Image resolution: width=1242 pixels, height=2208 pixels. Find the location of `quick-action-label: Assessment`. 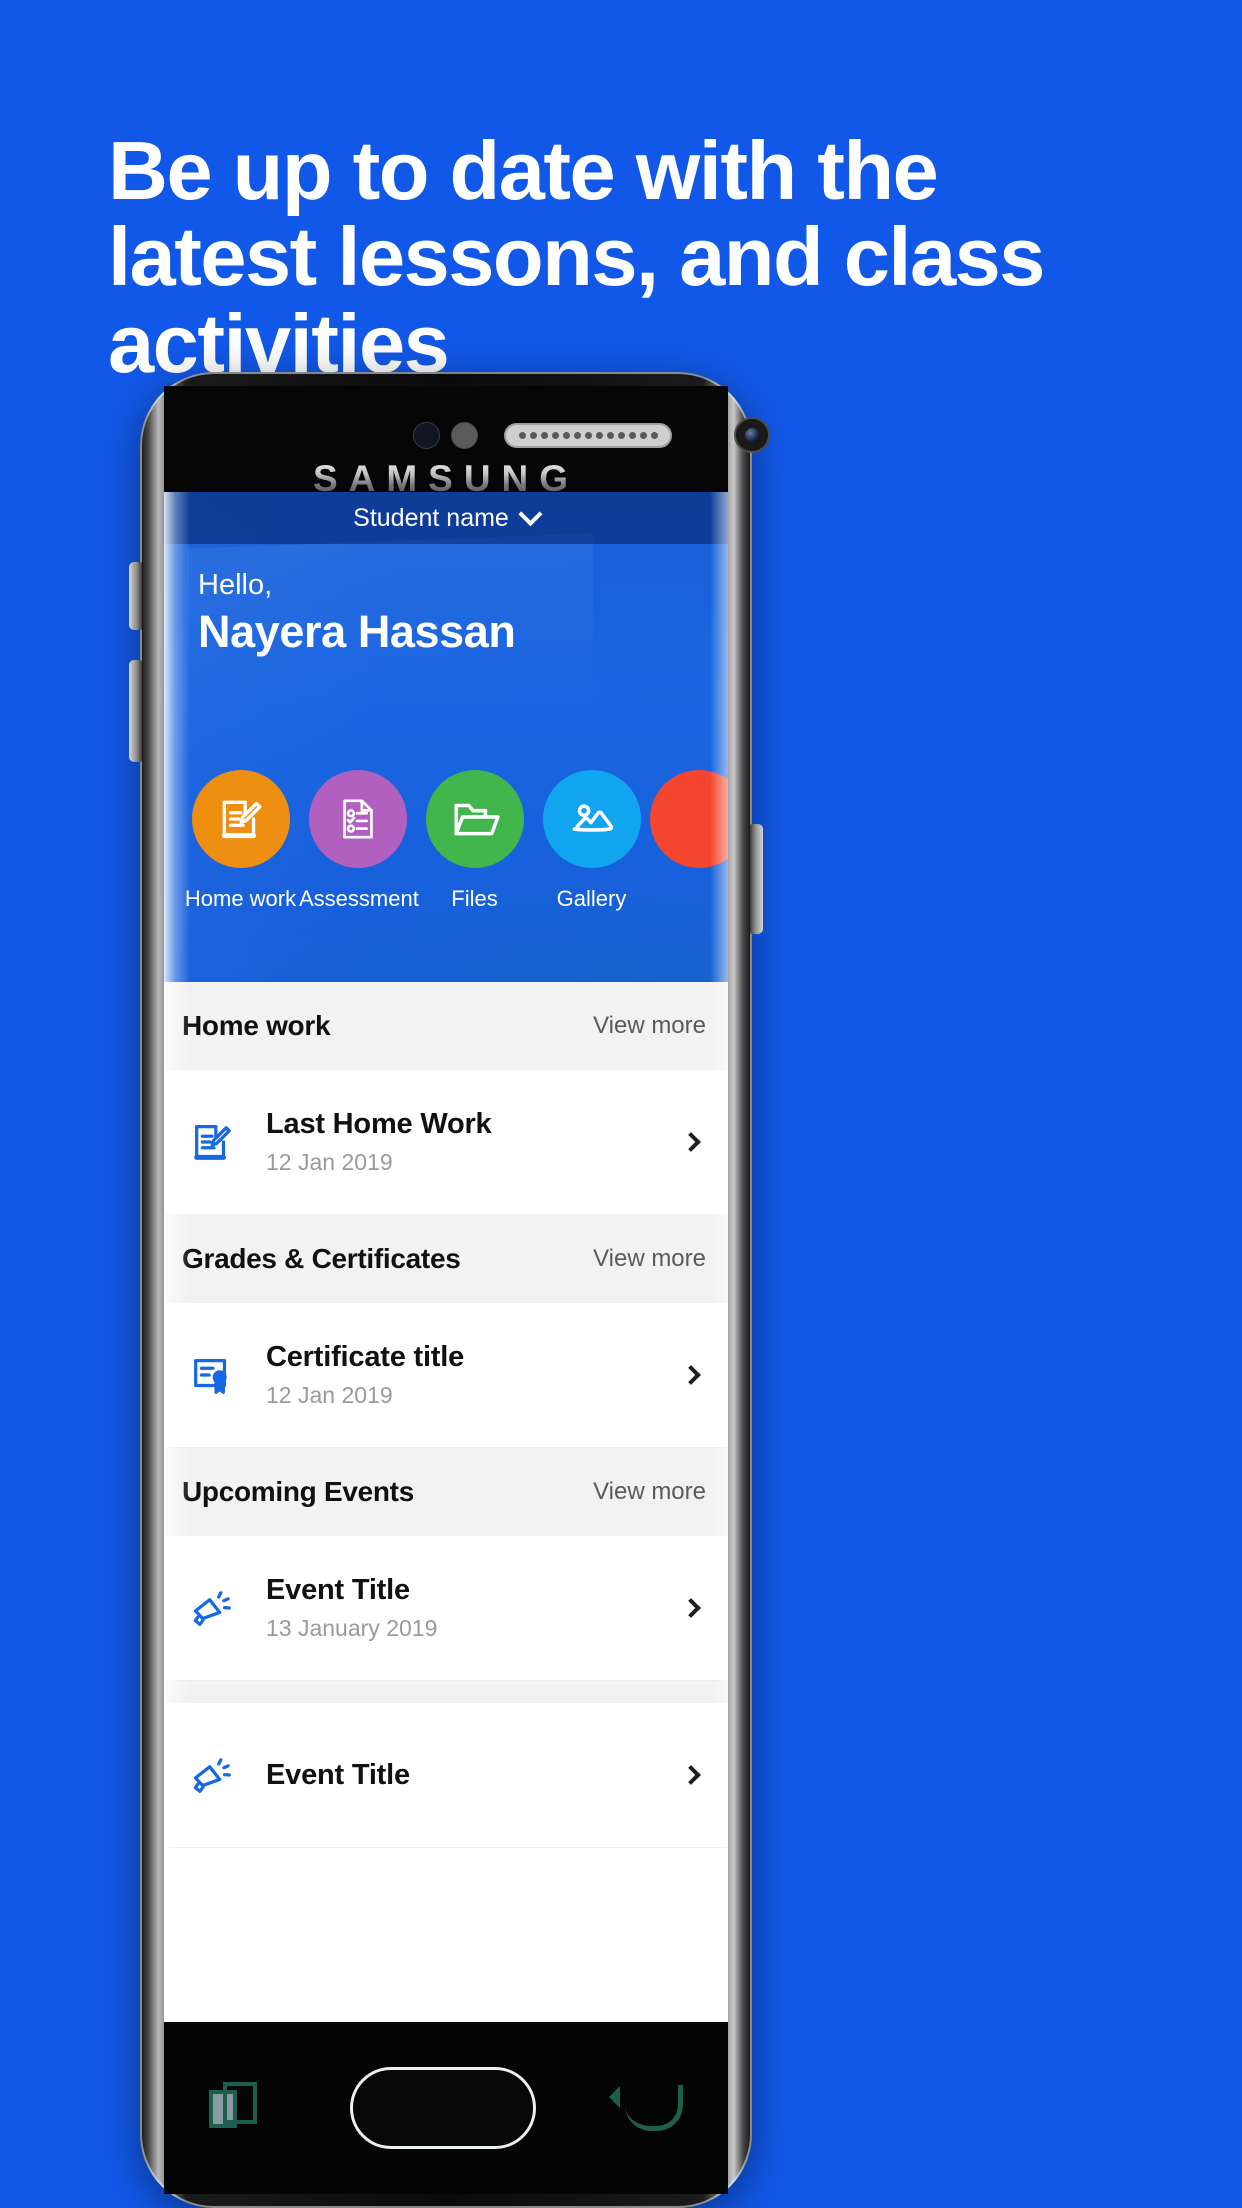

quick-action-label: Assessment is located at coordinates (359, 898).